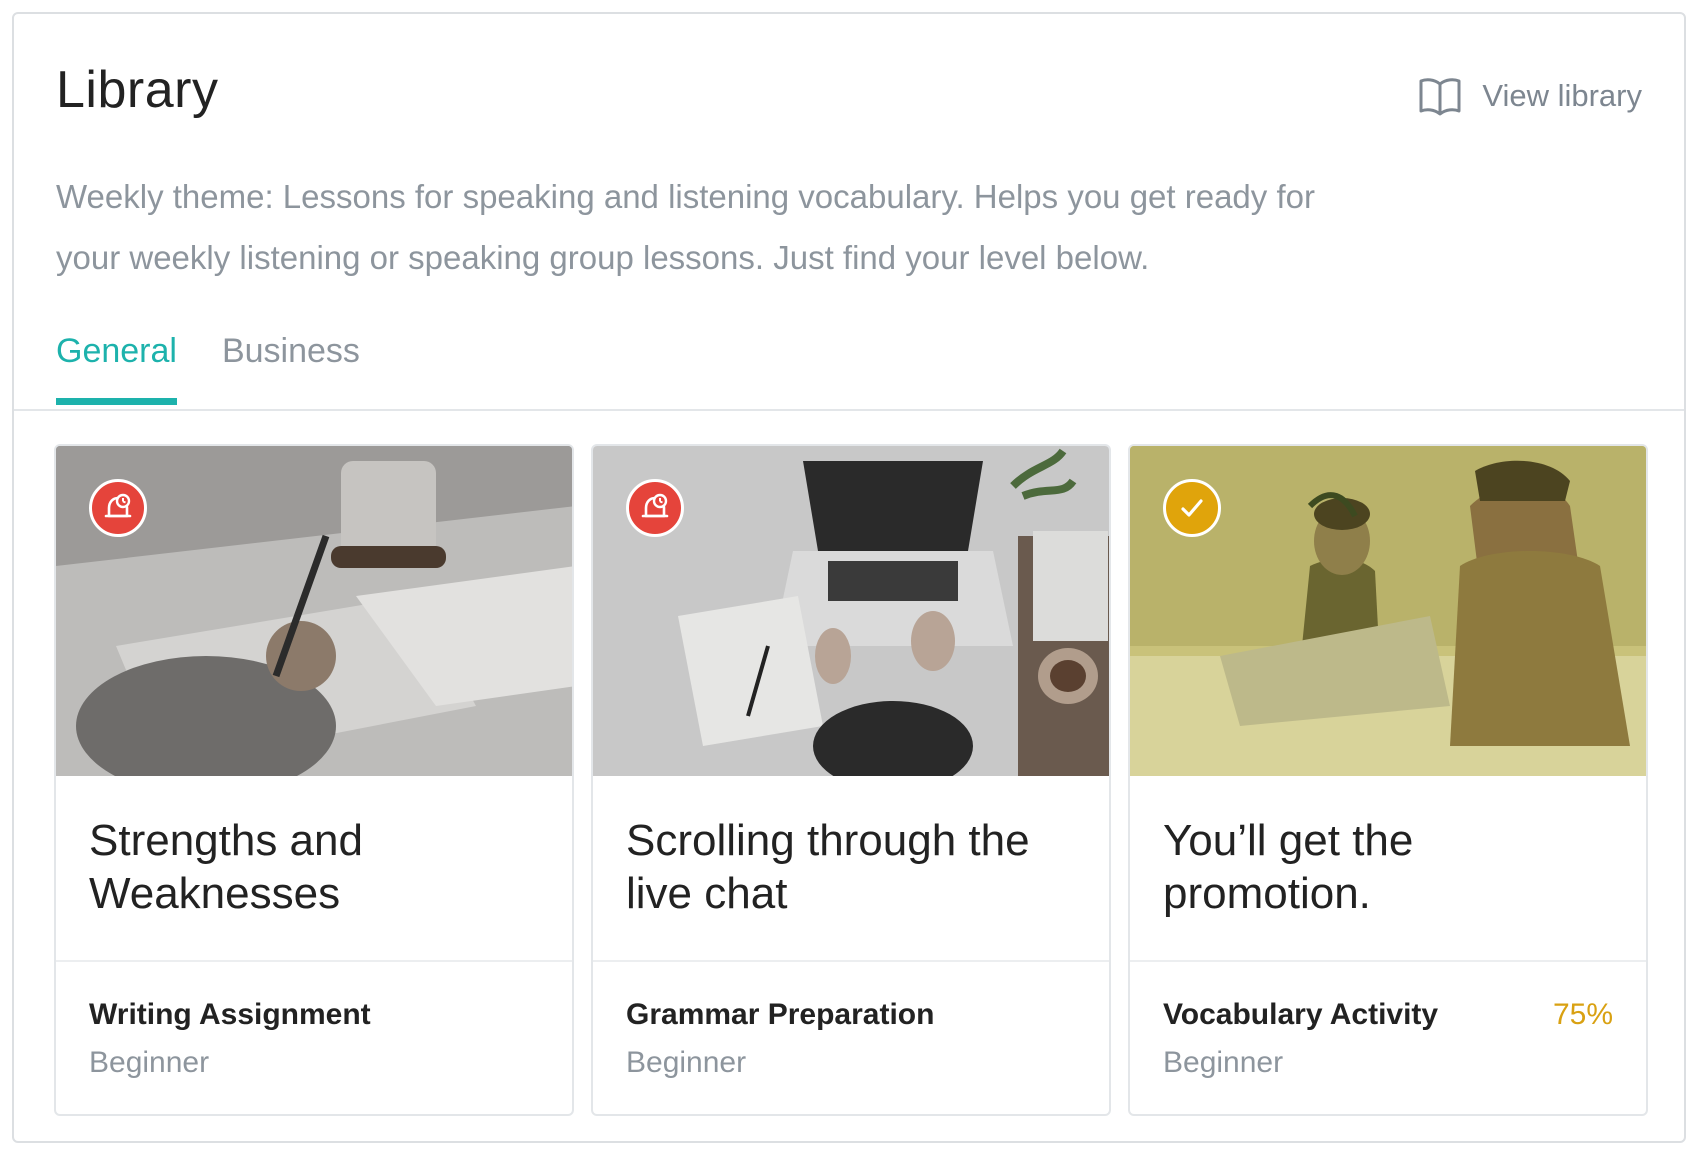 This screenshot has width=1698, height=1158. I want to click on lesson-title: You’ll get the promotion., so click(1288, 867).